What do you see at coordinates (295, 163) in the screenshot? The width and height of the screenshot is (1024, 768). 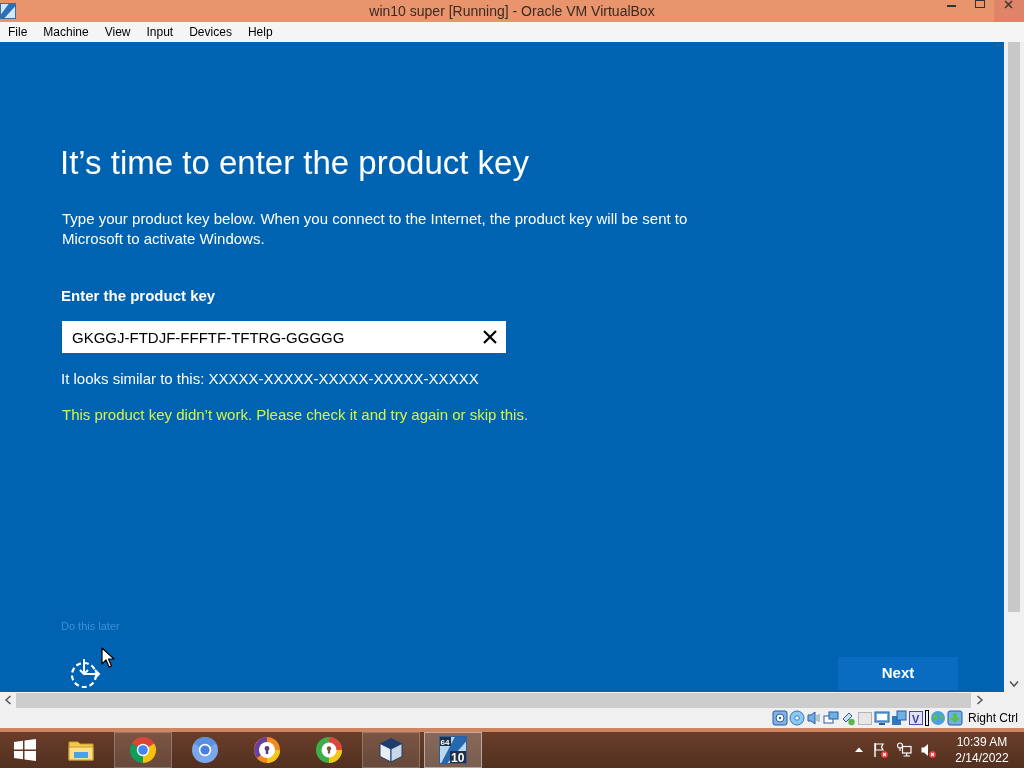 I see `page-heading: It’s time to enter the product key` at bounding box center [295, 163].